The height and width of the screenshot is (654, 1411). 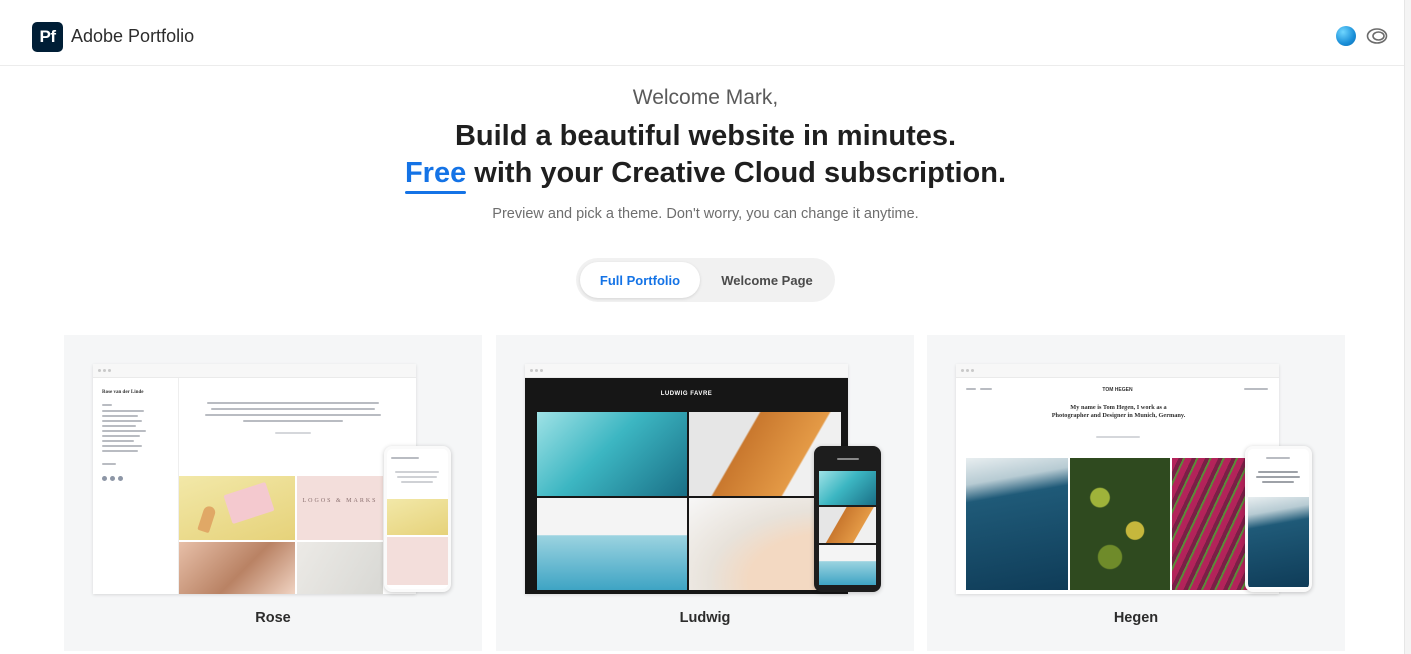 I want to click on headline-line-1: Build a beautiful website in minutes., so click(x=705, y=136).